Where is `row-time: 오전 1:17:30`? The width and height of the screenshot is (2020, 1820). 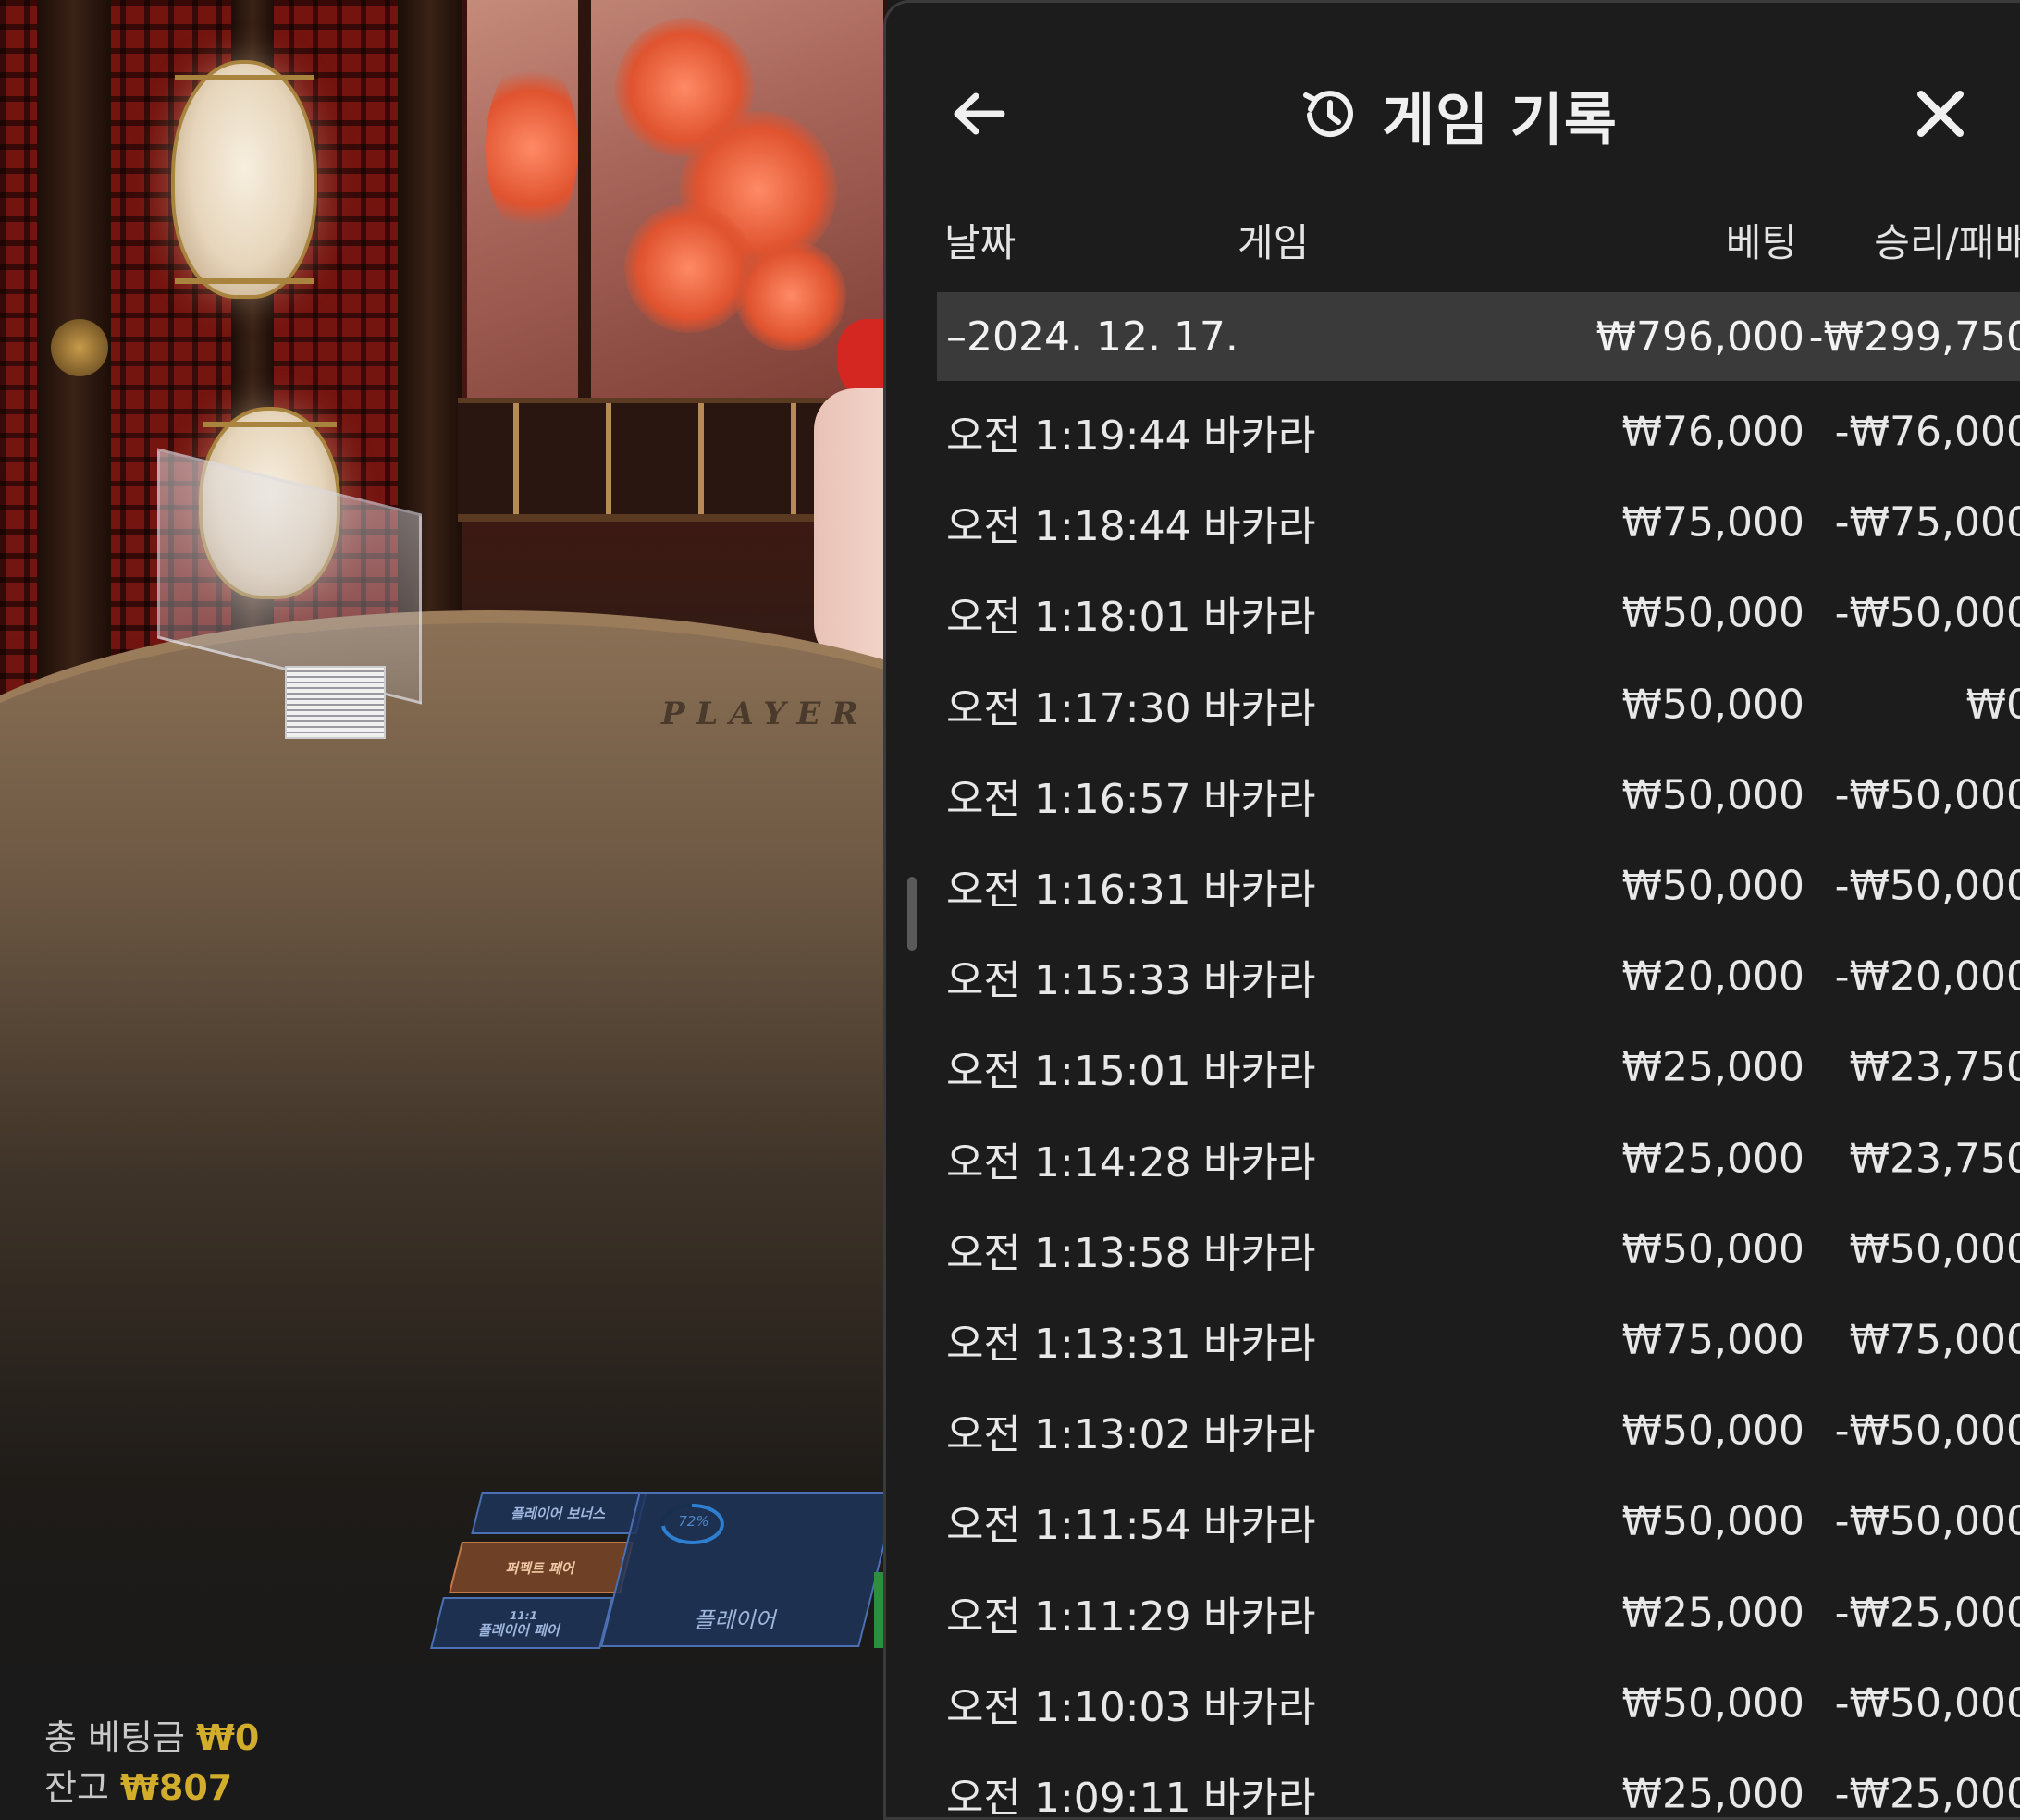 row-time: 오전 1:17:30 is located at coordinates (1068, 708).